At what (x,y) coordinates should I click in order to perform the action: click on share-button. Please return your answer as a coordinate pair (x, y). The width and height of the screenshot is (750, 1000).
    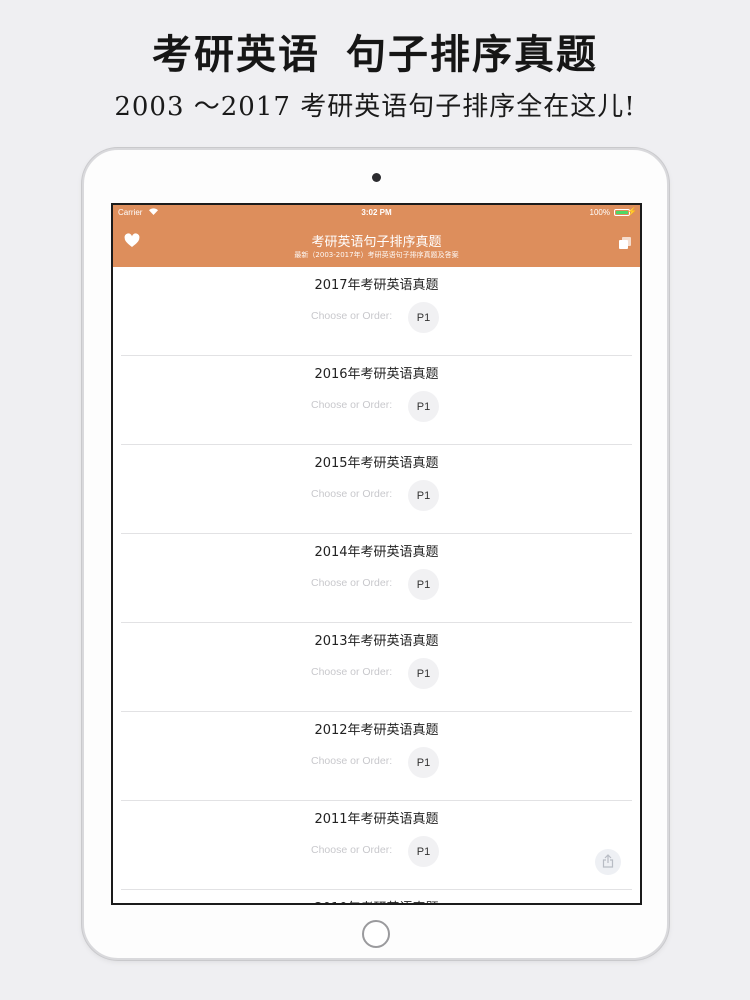
    Looking at the image, I should click on (608, 862).